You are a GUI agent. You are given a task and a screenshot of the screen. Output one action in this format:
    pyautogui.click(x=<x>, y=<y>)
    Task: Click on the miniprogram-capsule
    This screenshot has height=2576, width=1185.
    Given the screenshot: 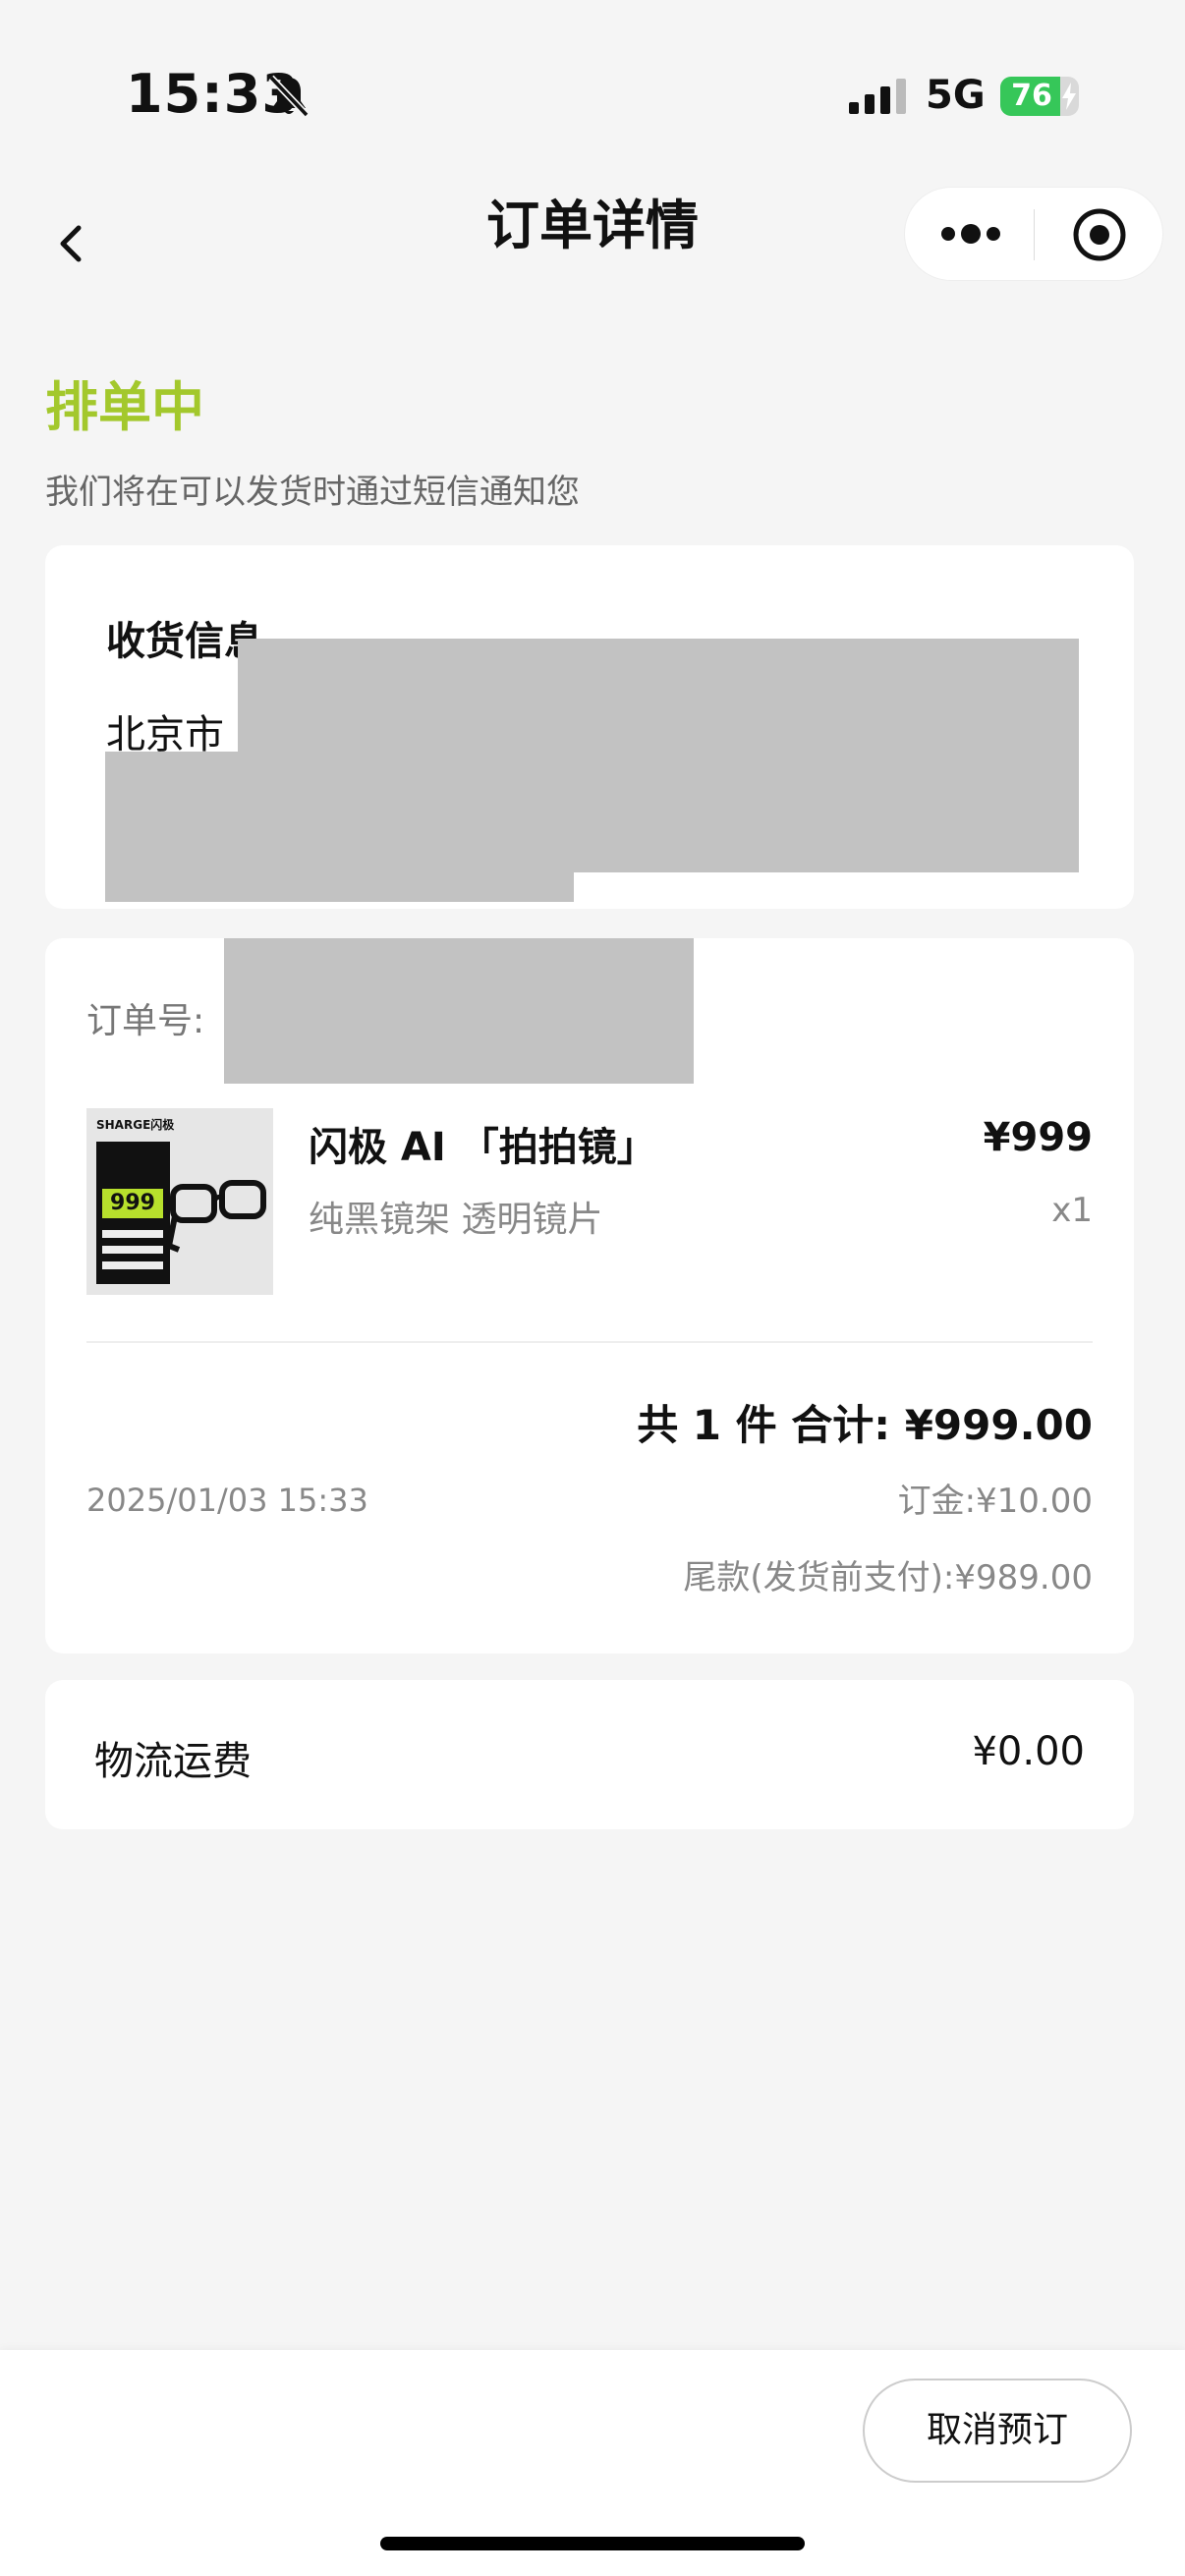 What is the action you would take?
    pyautogui.click(x=1034, y=234)
    